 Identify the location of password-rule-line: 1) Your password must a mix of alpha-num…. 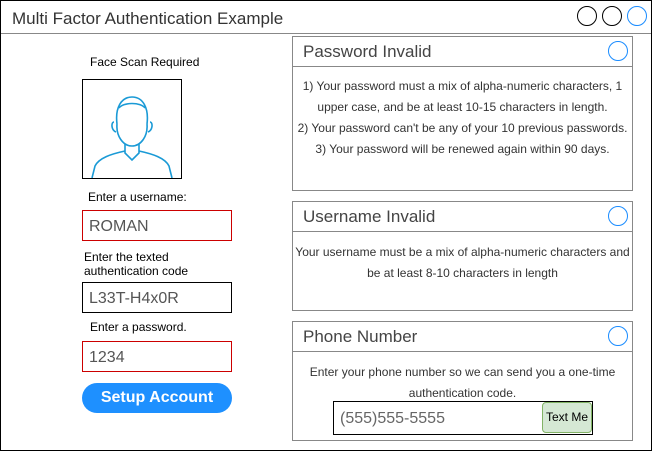
(462, 86).